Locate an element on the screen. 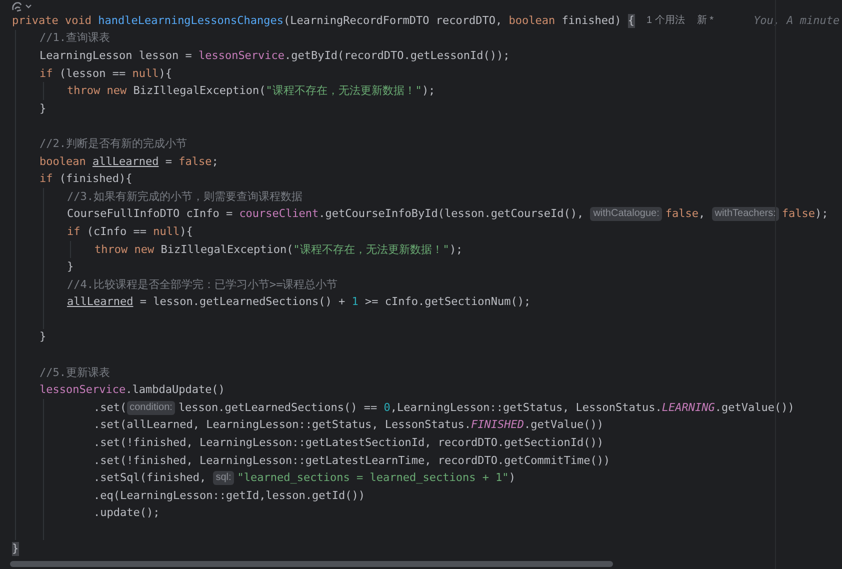  number-literal: 1 is located at coordinates (355, 302).